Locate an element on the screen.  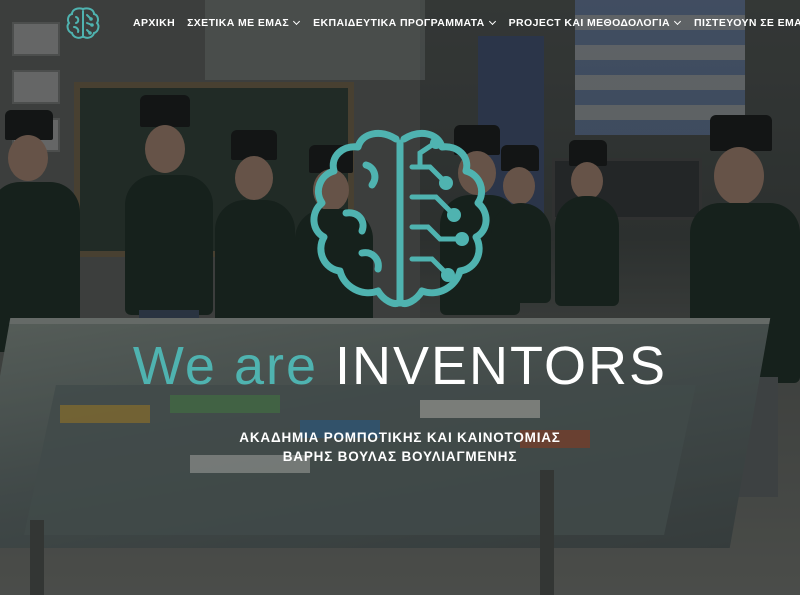
nav-item-testimonials: ΠΙΣΤΕΥΟΥΝ ΣΕ ΕΜΑΣ is located at coordinates (747, 23).